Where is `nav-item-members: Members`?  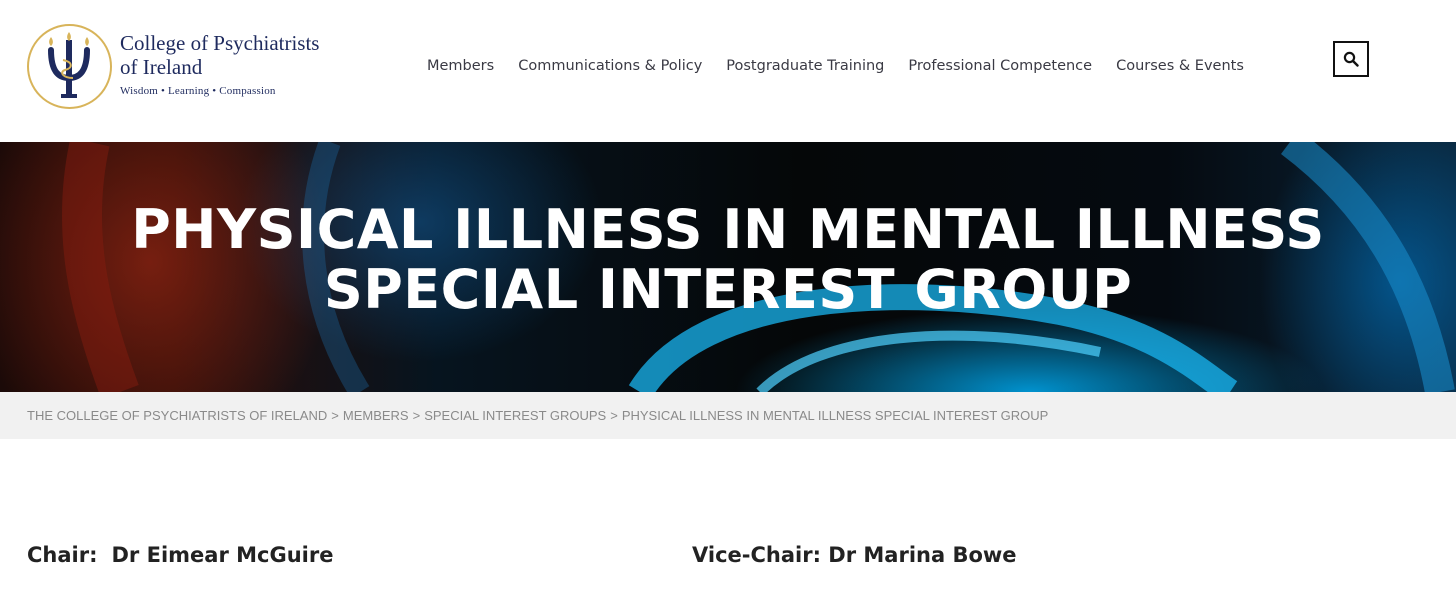 nav-item-members: Members is located at coordinates (460, 66).